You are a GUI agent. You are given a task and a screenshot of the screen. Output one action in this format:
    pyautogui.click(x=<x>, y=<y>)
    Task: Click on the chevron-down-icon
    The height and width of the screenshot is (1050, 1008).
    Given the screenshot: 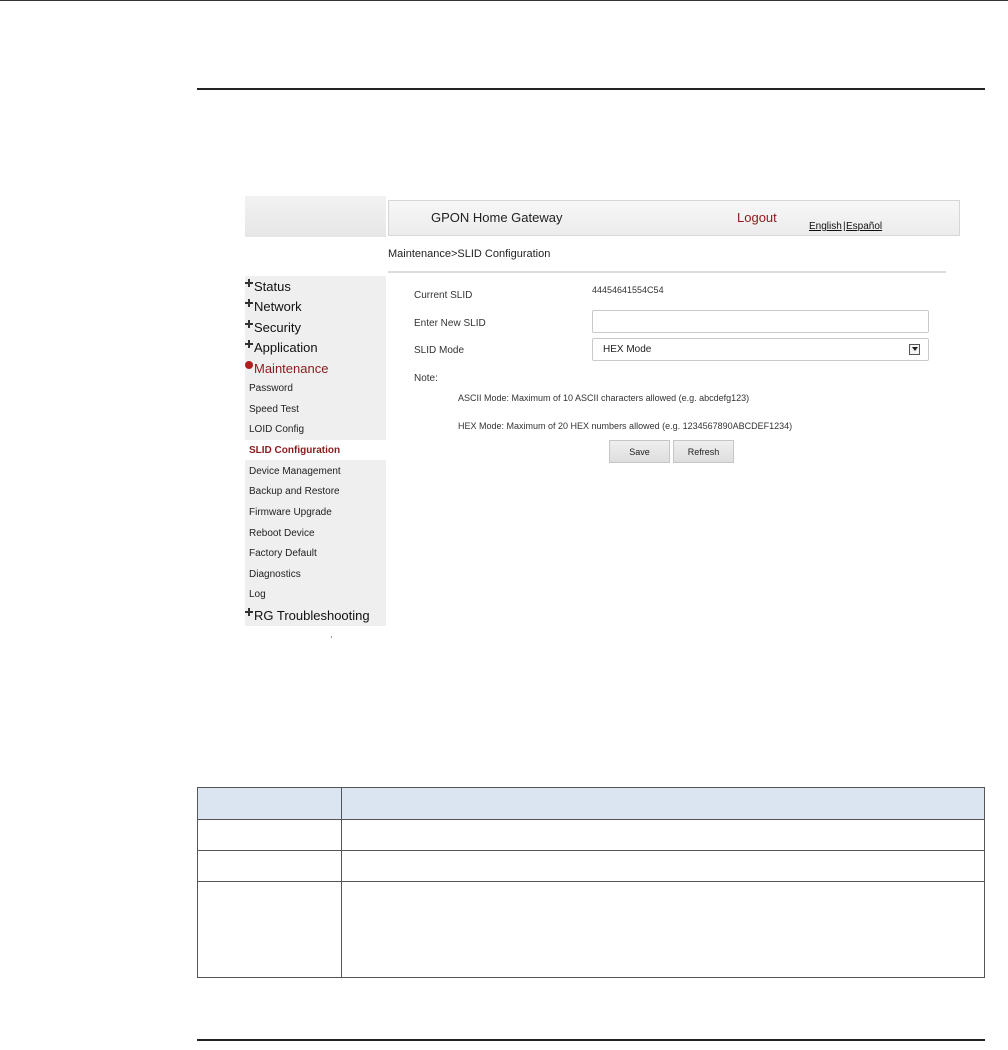 What is the action you would take?
    pyautogui.click(x=914, y=349)
    